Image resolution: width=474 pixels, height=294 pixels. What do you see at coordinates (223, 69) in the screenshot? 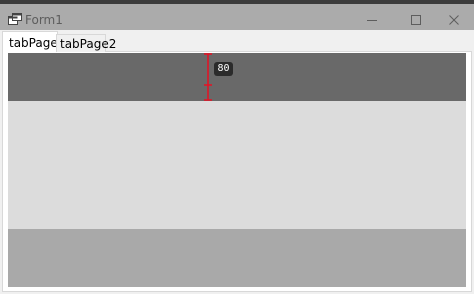
I see `height-value-badge: 80` at bounding box center [223, 69].